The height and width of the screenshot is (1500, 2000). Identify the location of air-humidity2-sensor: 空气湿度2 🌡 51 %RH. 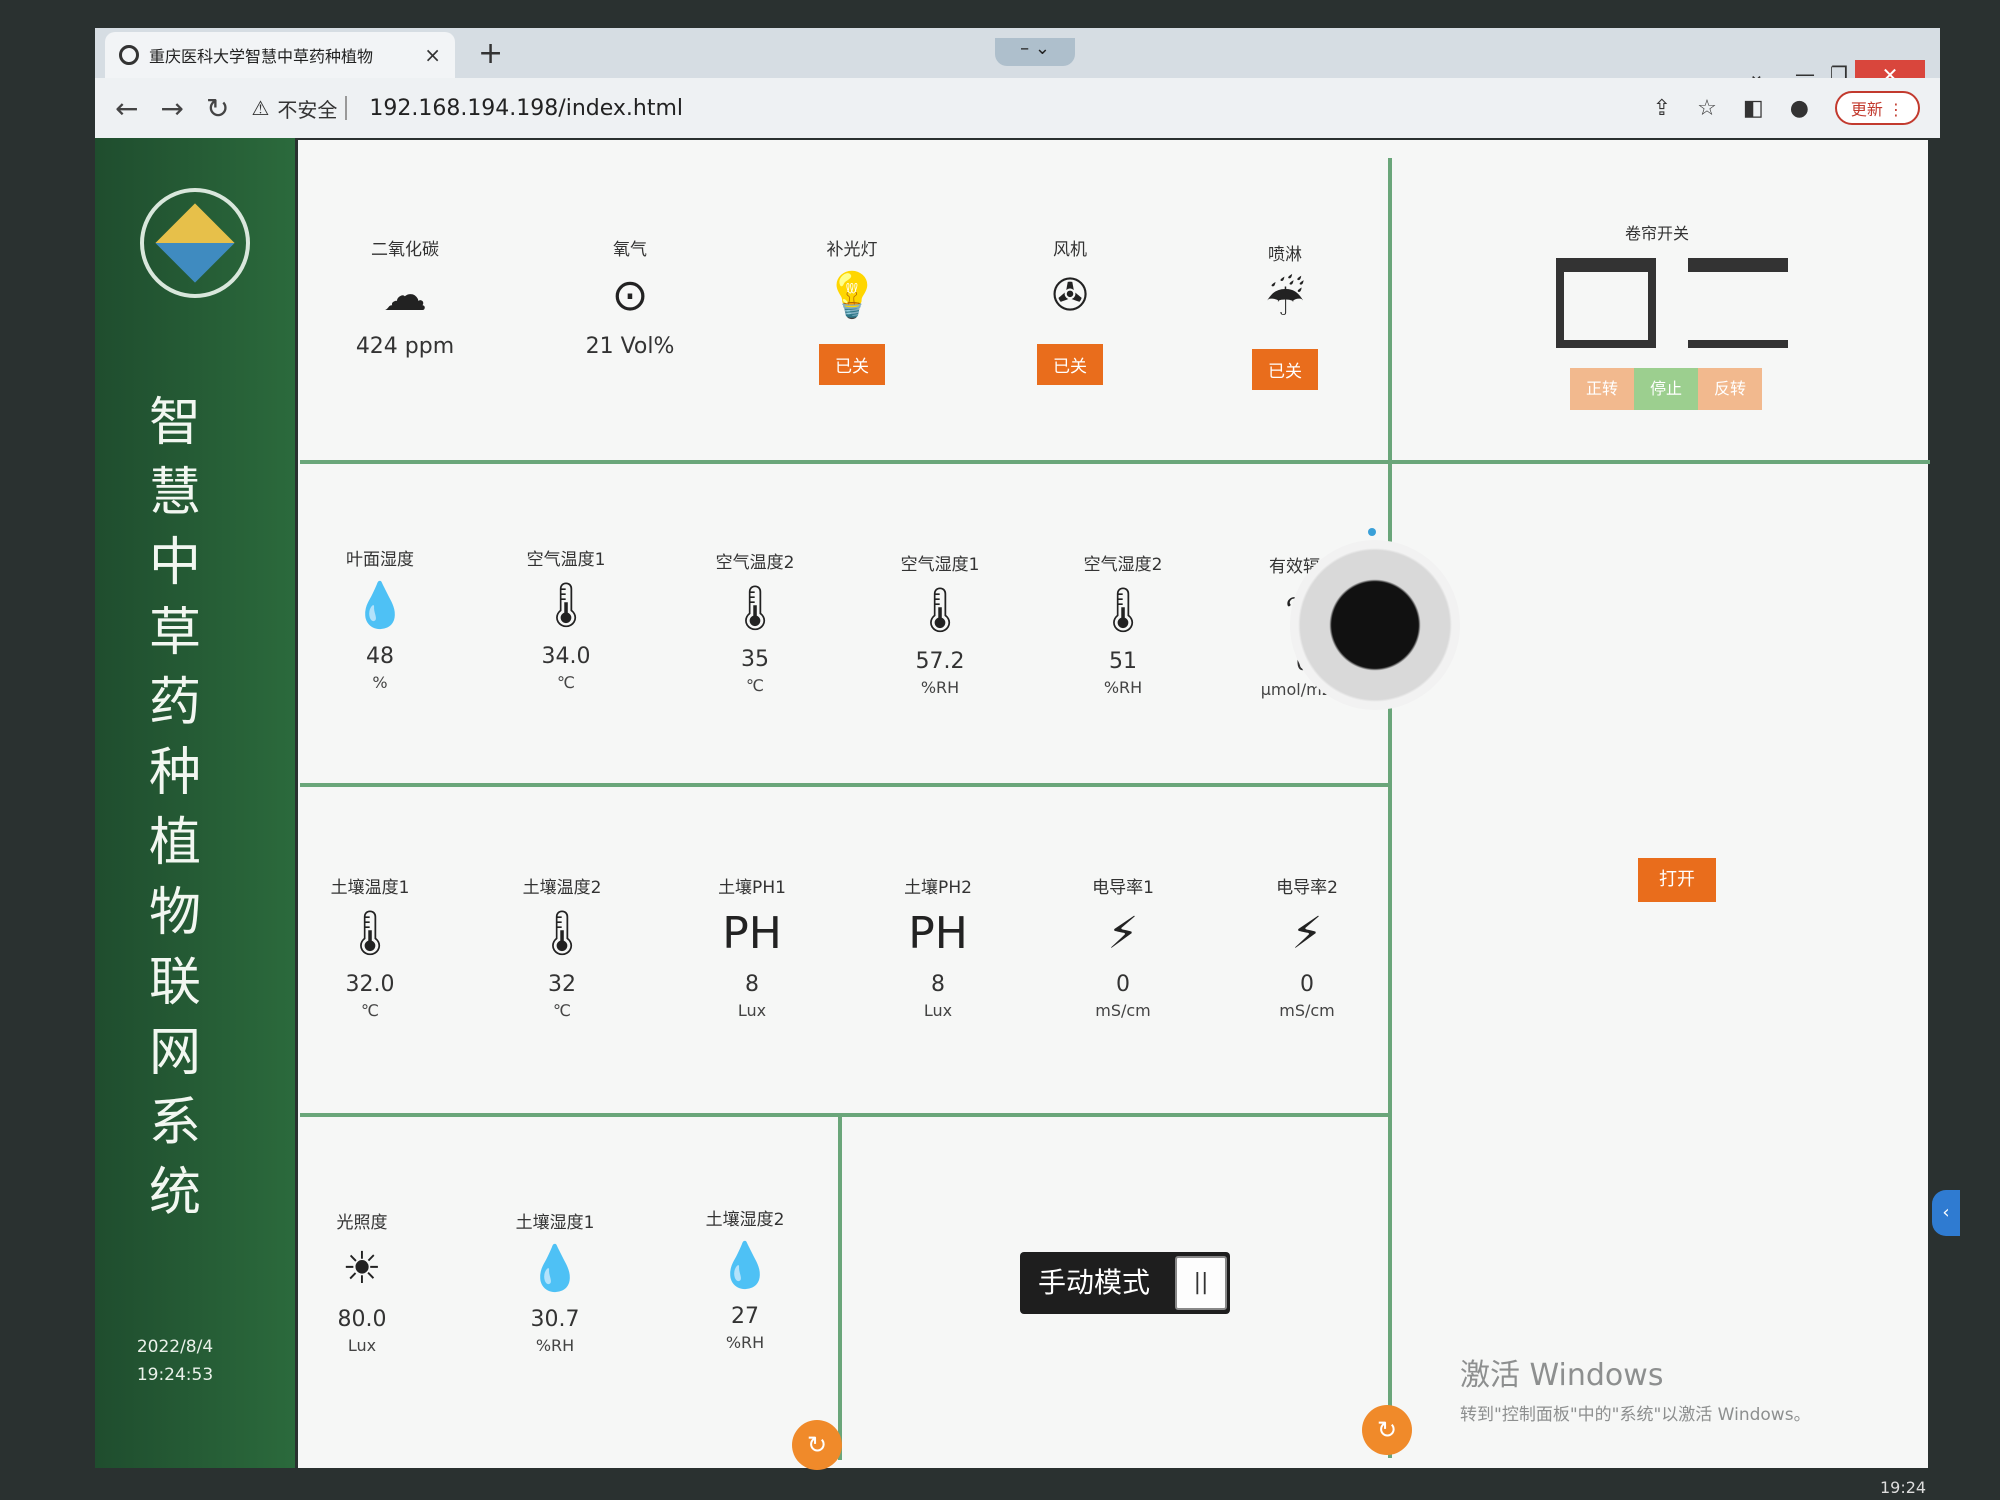
(1123, 623).